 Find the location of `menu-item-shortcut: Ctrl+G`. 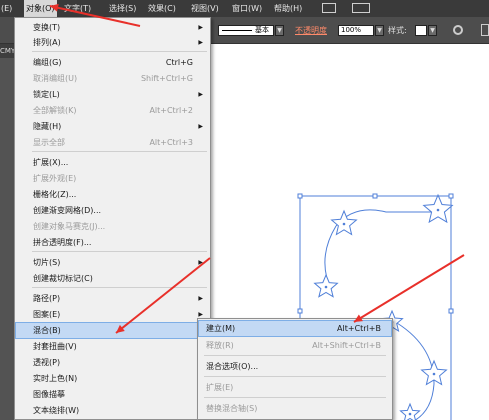

menu-item-shortcut: Ctrl+G is located at coordinates (179, 62).